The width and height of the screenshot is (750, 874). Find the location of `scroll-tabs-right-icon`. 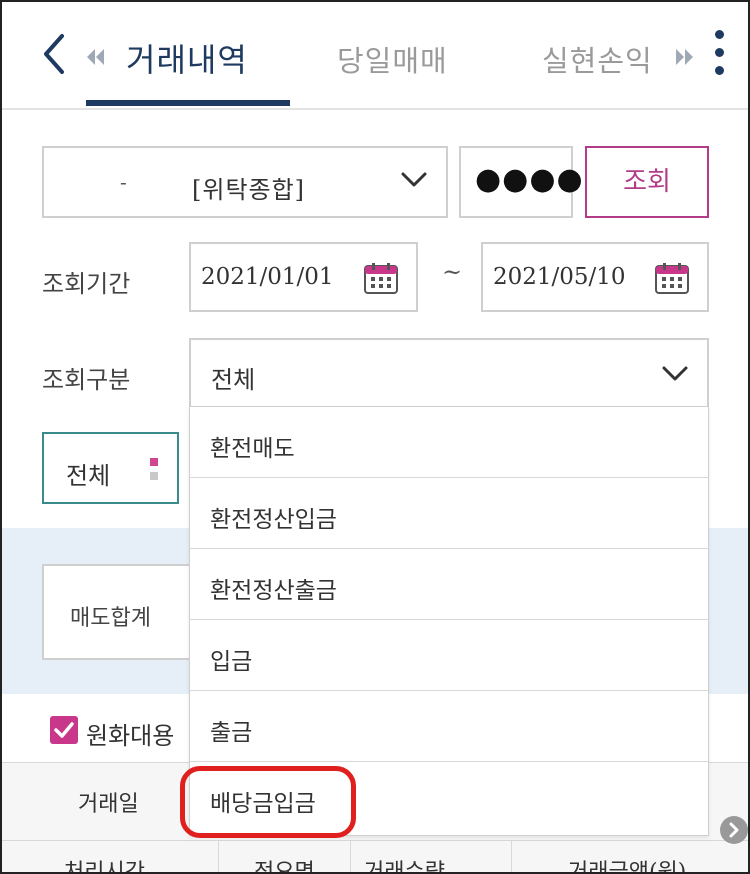

scroll-tabs-right-icon is located at coordinates (685, 57).